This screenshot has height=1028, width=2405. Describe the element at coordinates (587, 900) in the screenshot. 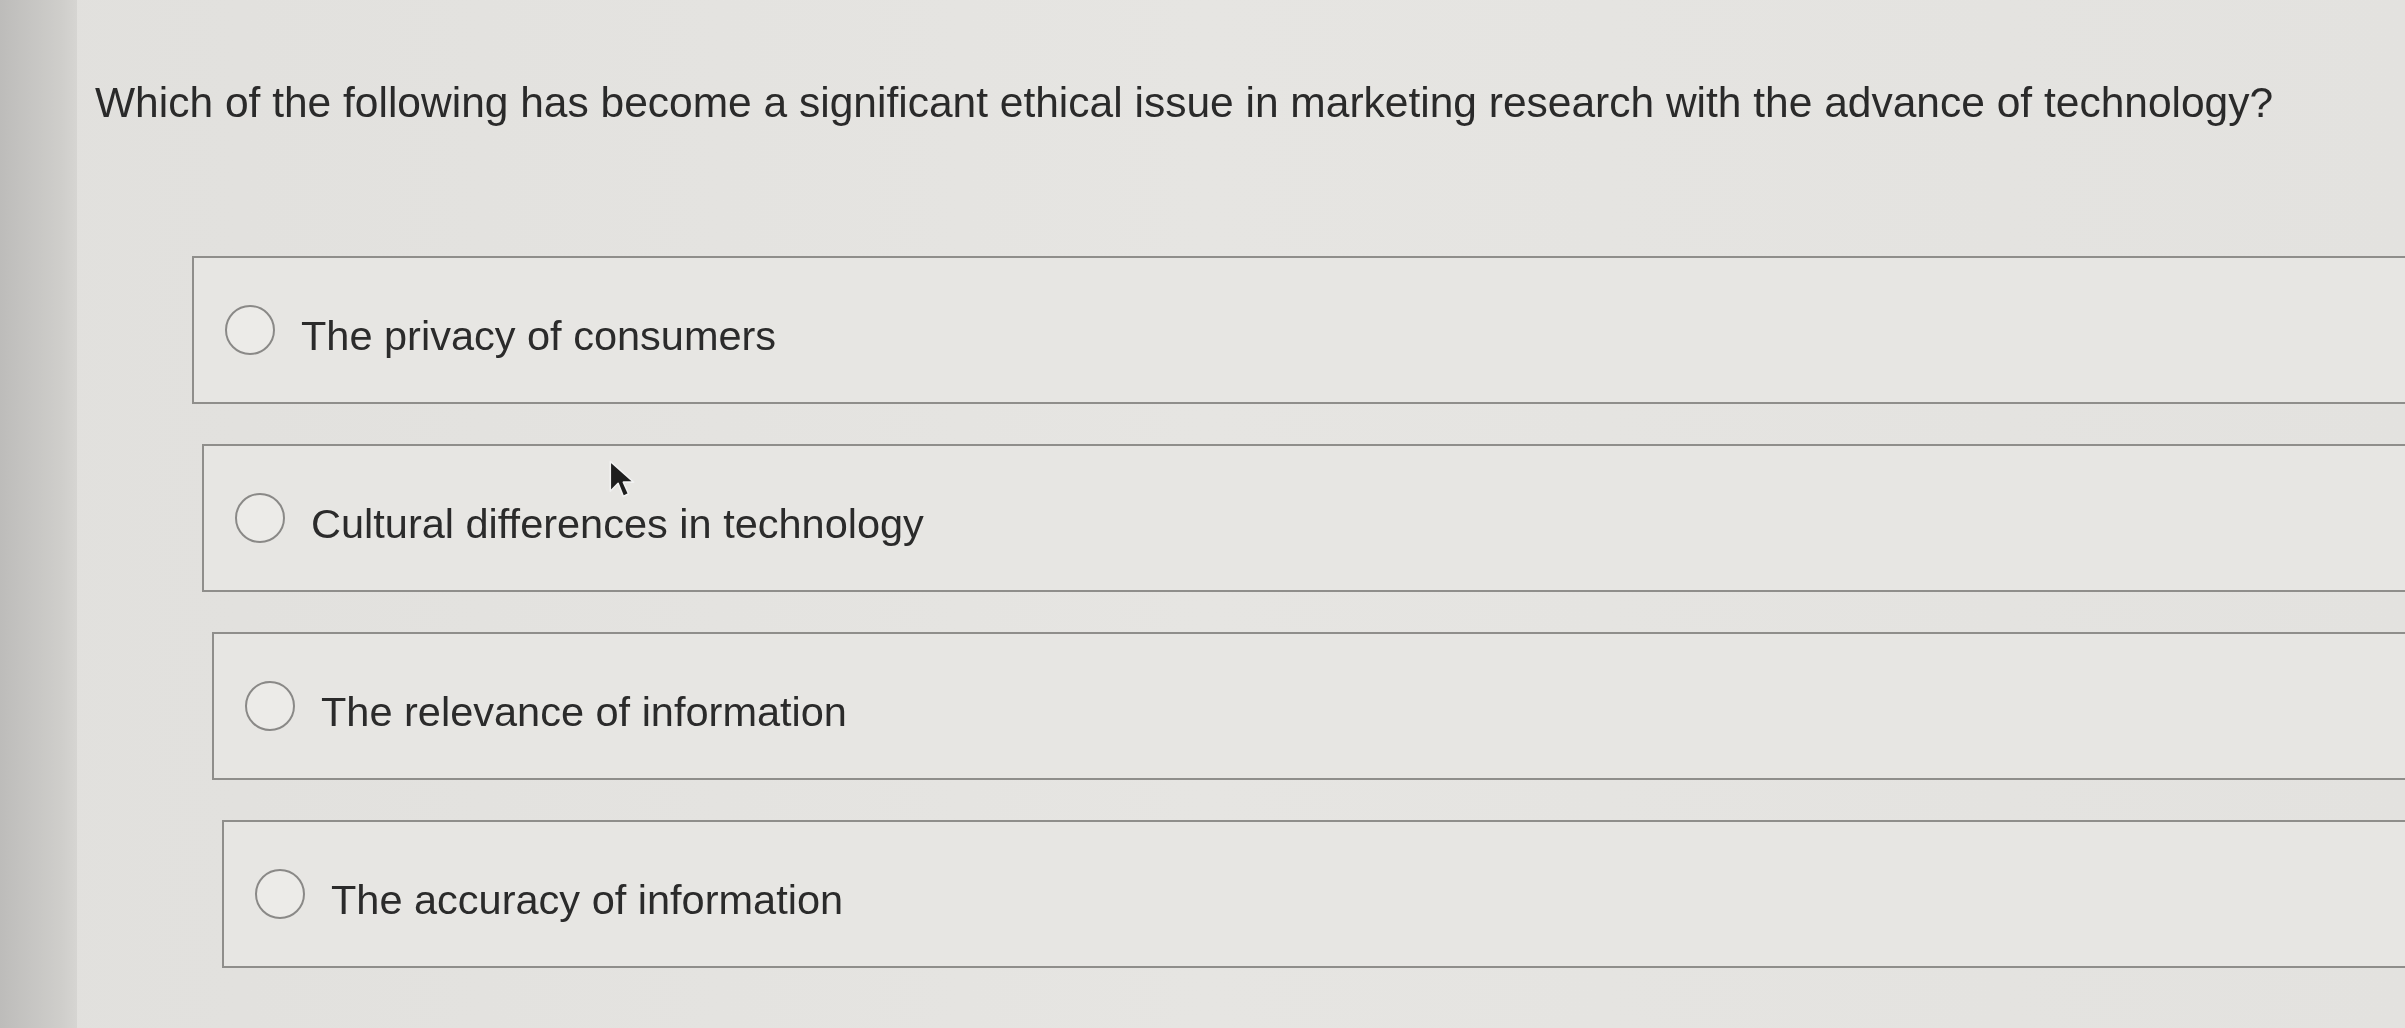

I see `option-label: The accuracy of information` at that location.